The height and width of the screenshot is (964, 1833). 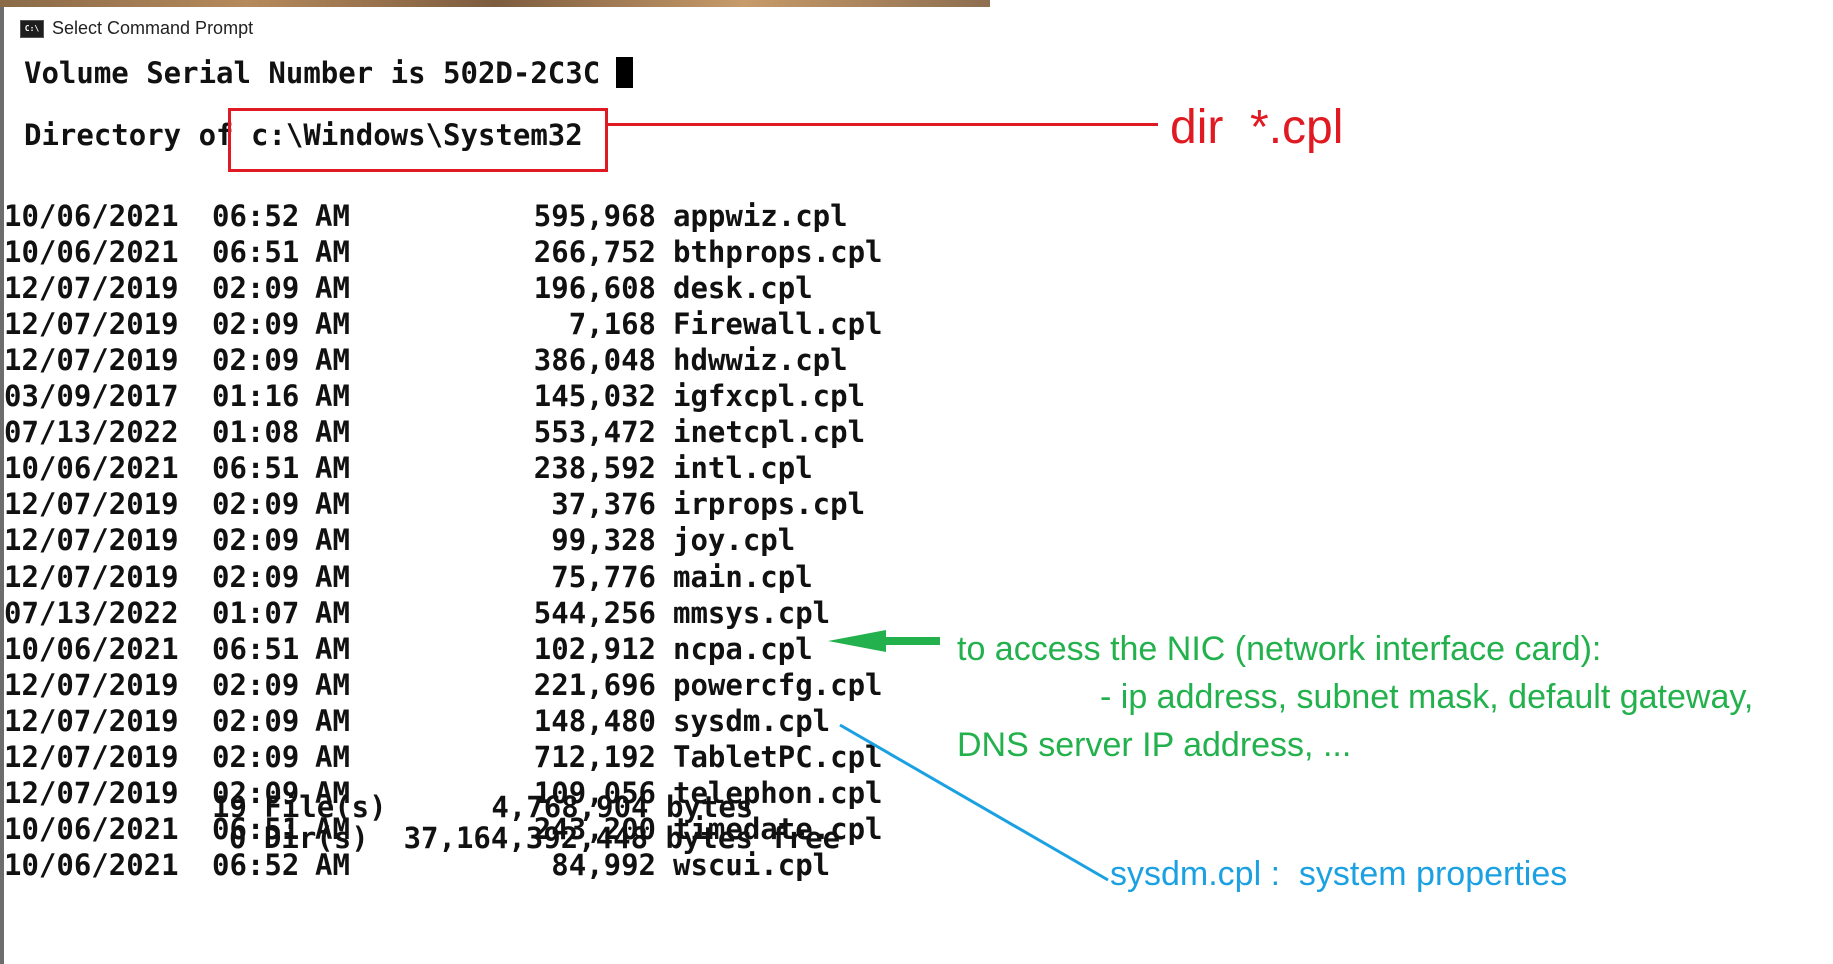 What do you see at coordinates (760, 360) in the screenshot?
I see `file-name: hdwwiz.cpl` at bounding box center [760, 360].